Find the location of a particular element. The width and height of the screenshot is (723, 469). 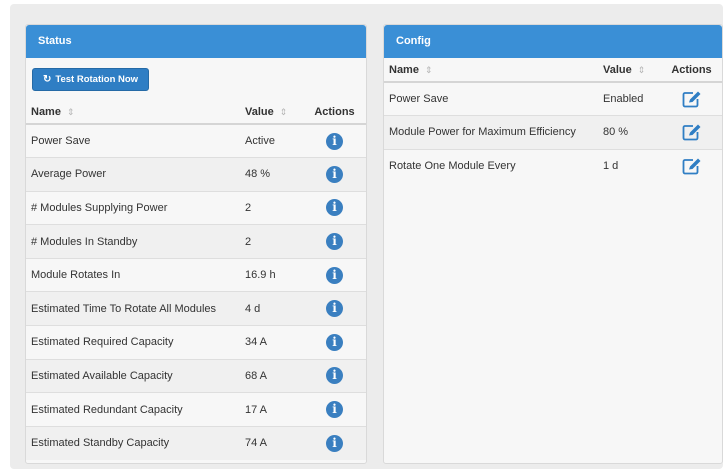

row-value: 1 d is located at coordinates (630, 165).